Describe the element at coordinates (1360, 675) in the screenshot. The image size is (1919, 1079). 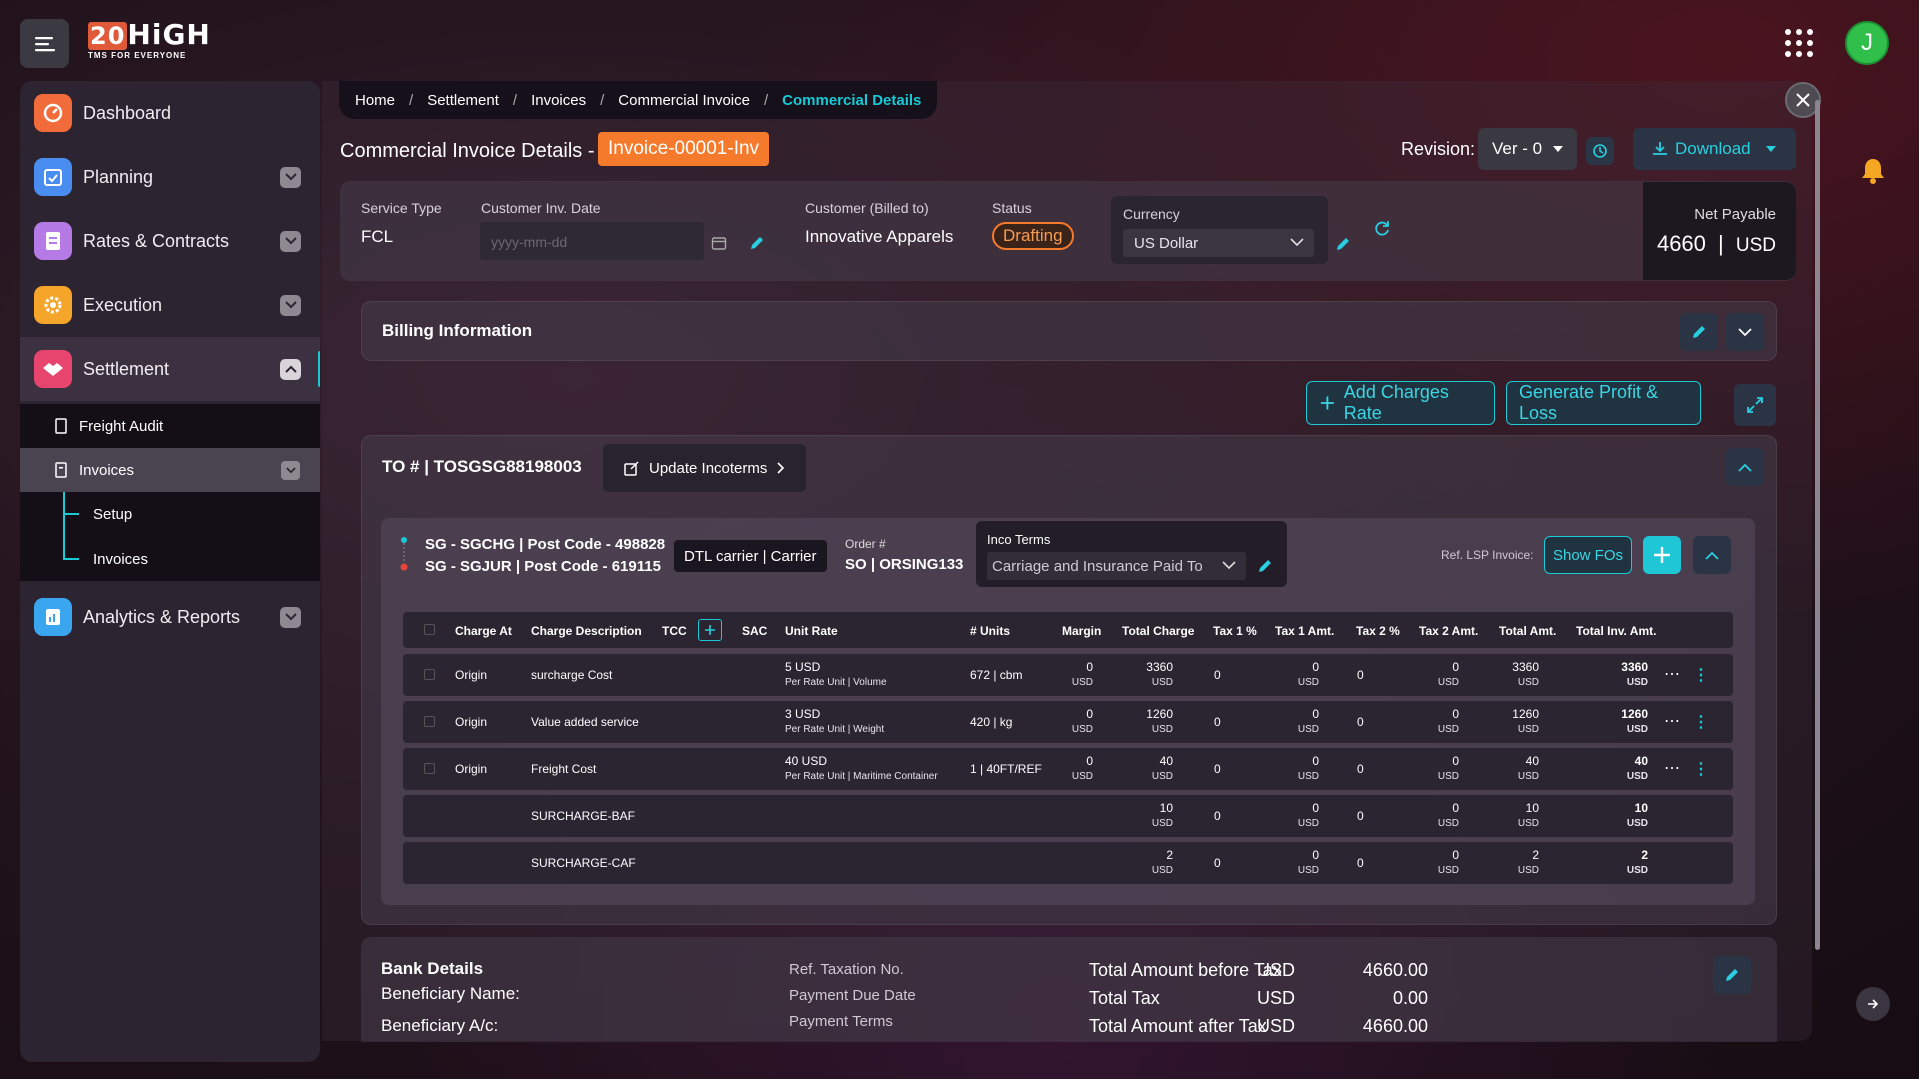
I see `cell-tax2-pct: 0` at that location.